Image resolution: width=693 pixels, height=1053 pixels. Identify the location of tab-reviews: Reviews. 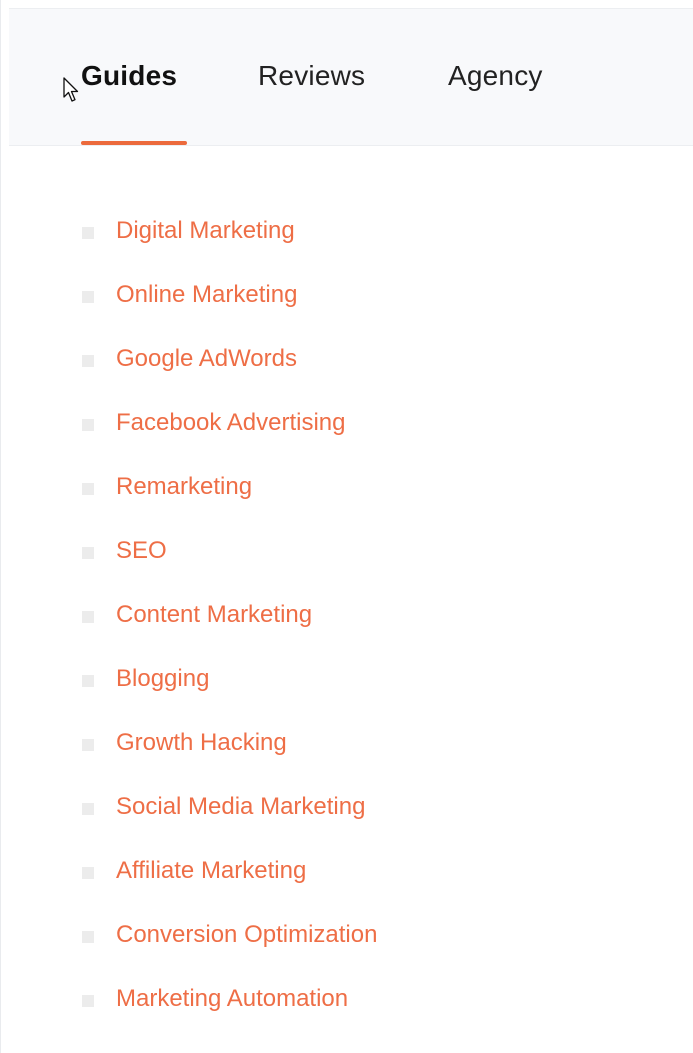
(311, 76).